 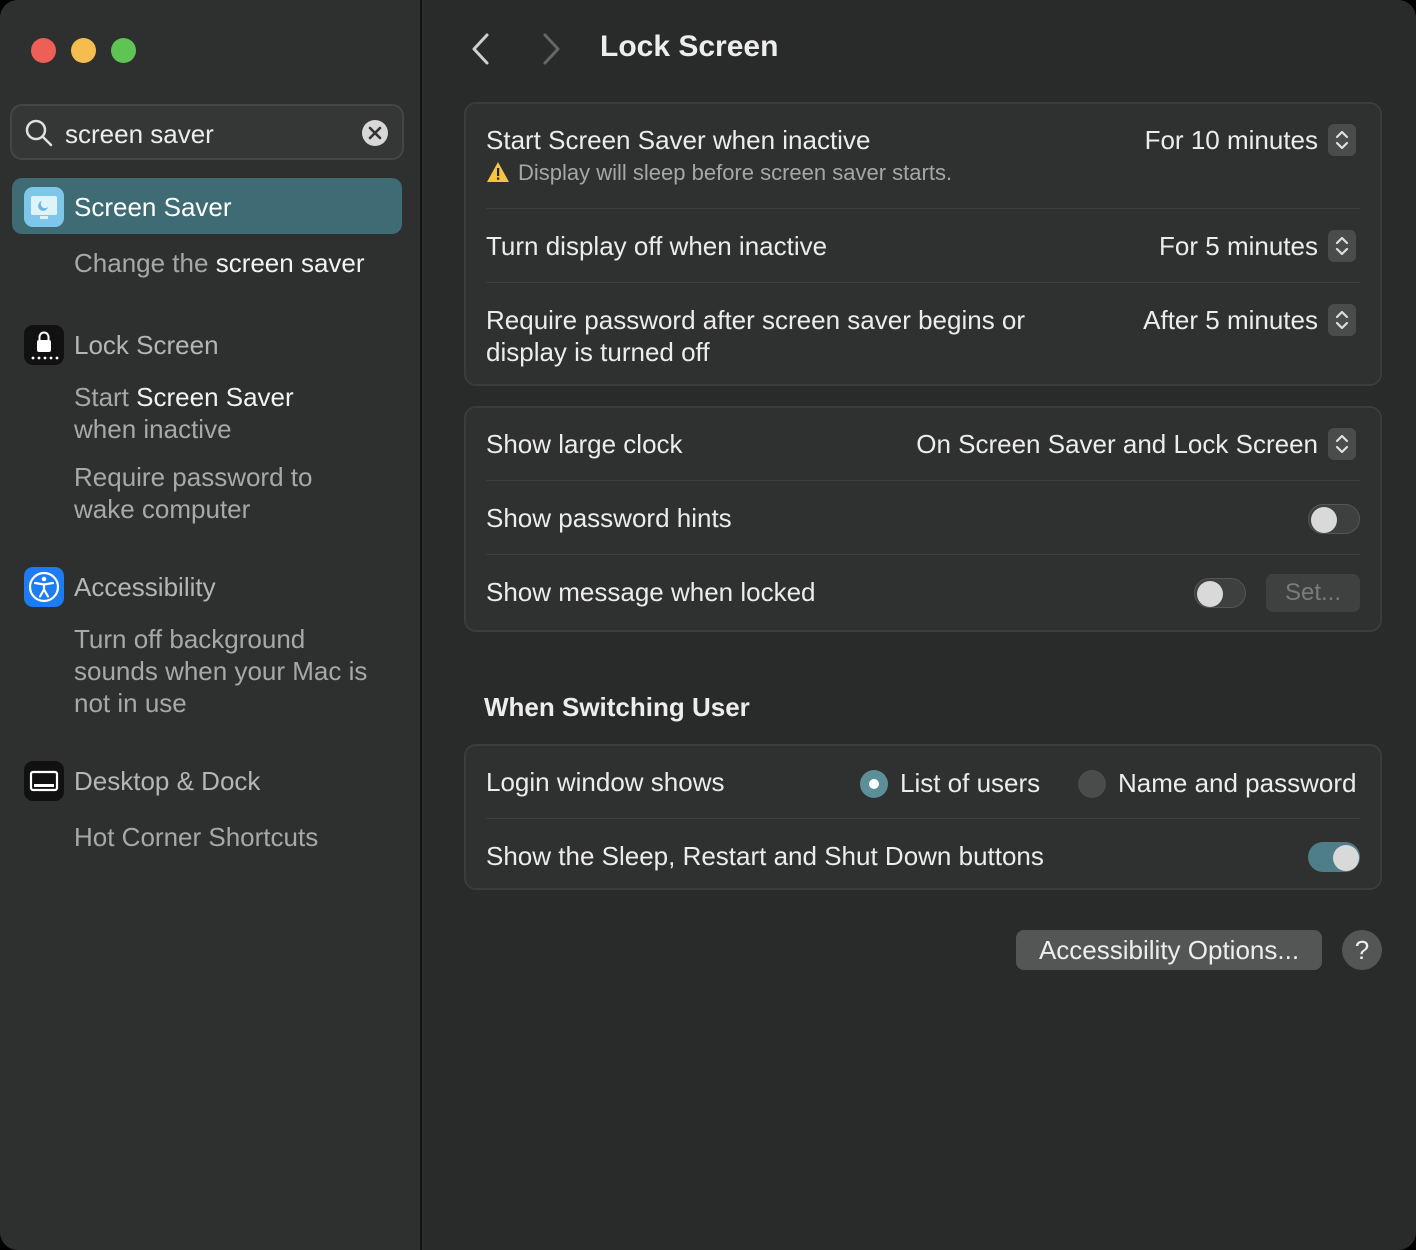 What do you see at coordinates (39, 133) in the screenshot?
I see `search-icon` at bounding box center [39, 133].